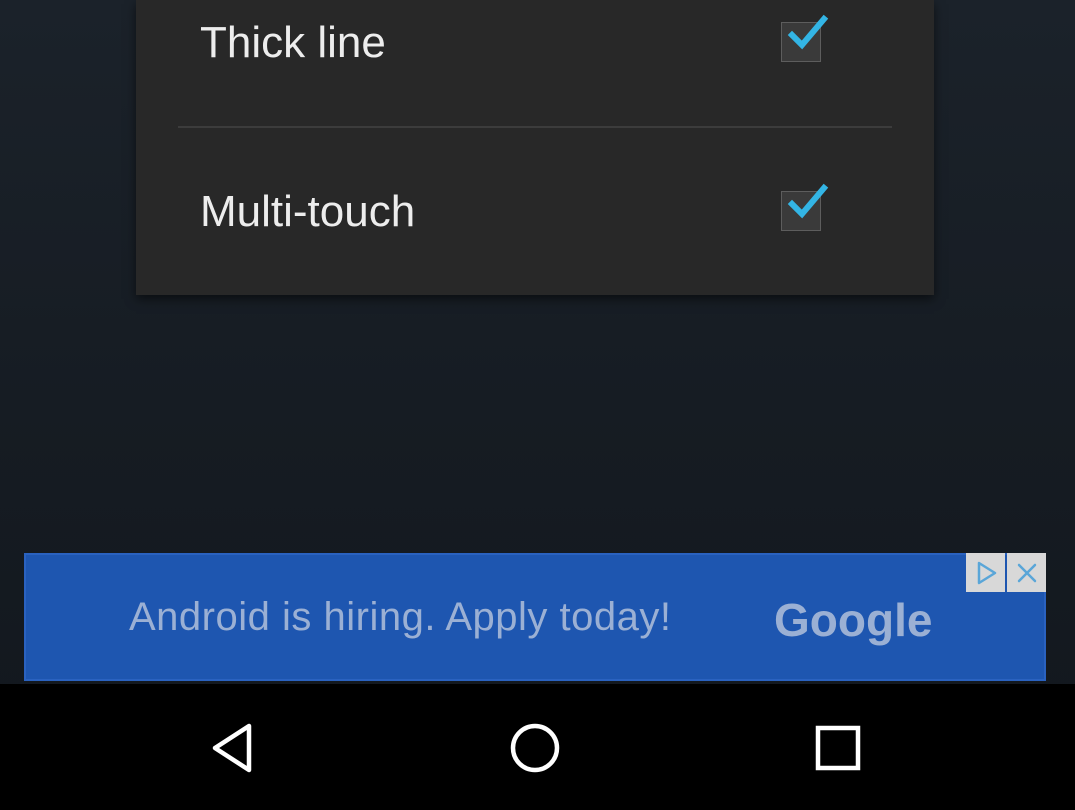 This screenshot has height=810, width=1075. I want to click on ad-brand: Google, so click(853, 620).